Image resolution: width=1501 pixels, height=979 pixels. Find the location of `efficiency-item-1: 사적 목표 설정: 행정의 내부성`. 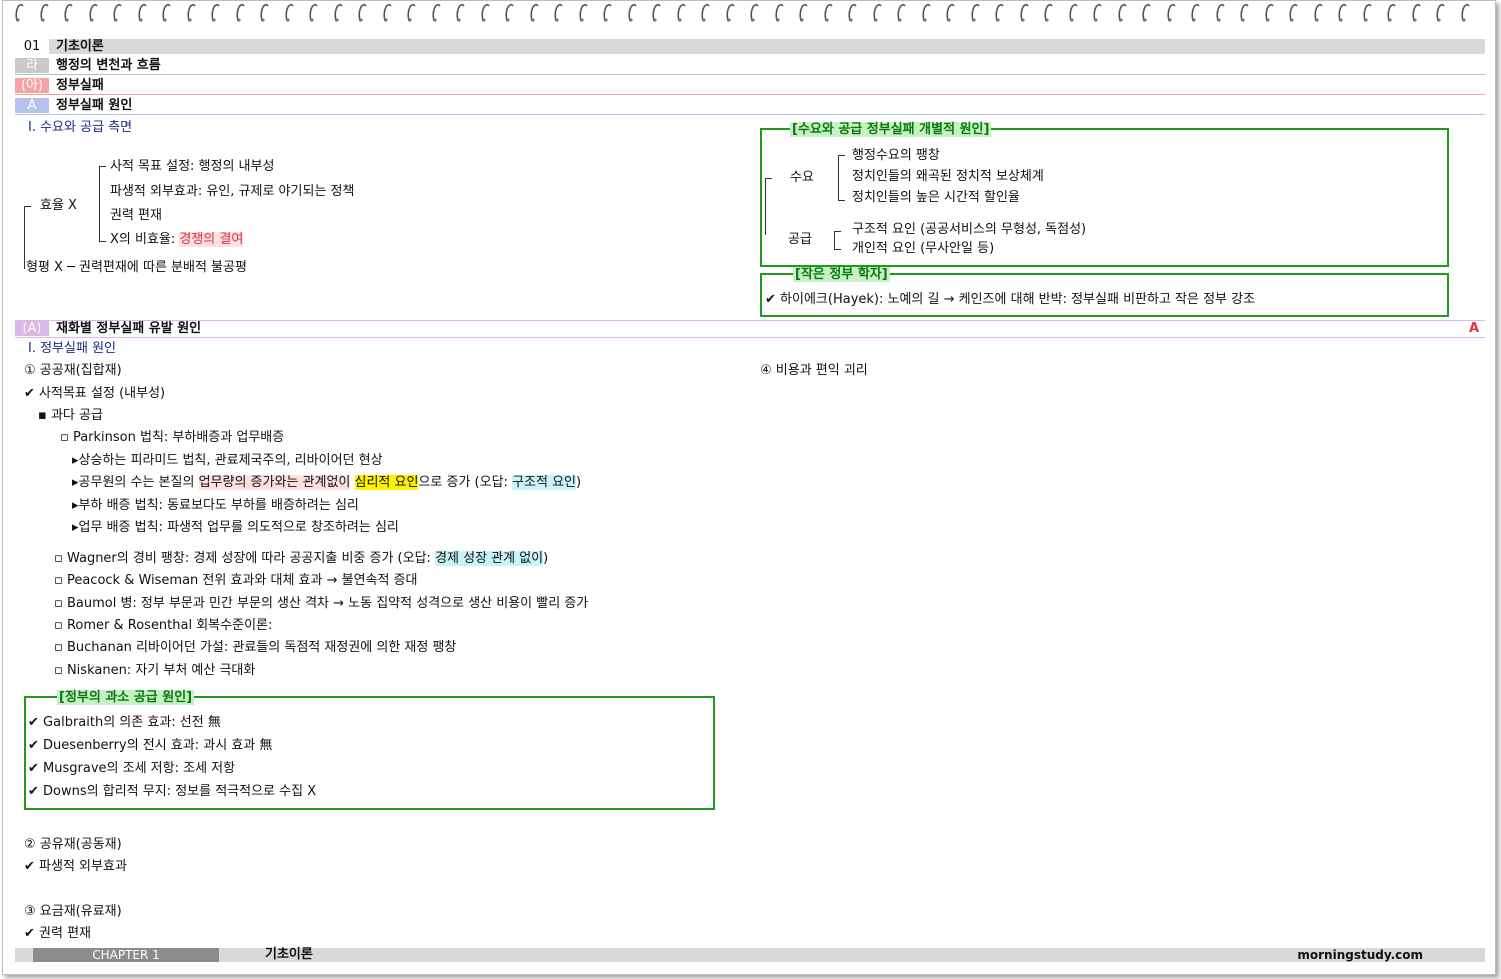

efficiency-item-1: 사적 목표 설정: 행정의 내부성 is located at coordinates (192, 166).